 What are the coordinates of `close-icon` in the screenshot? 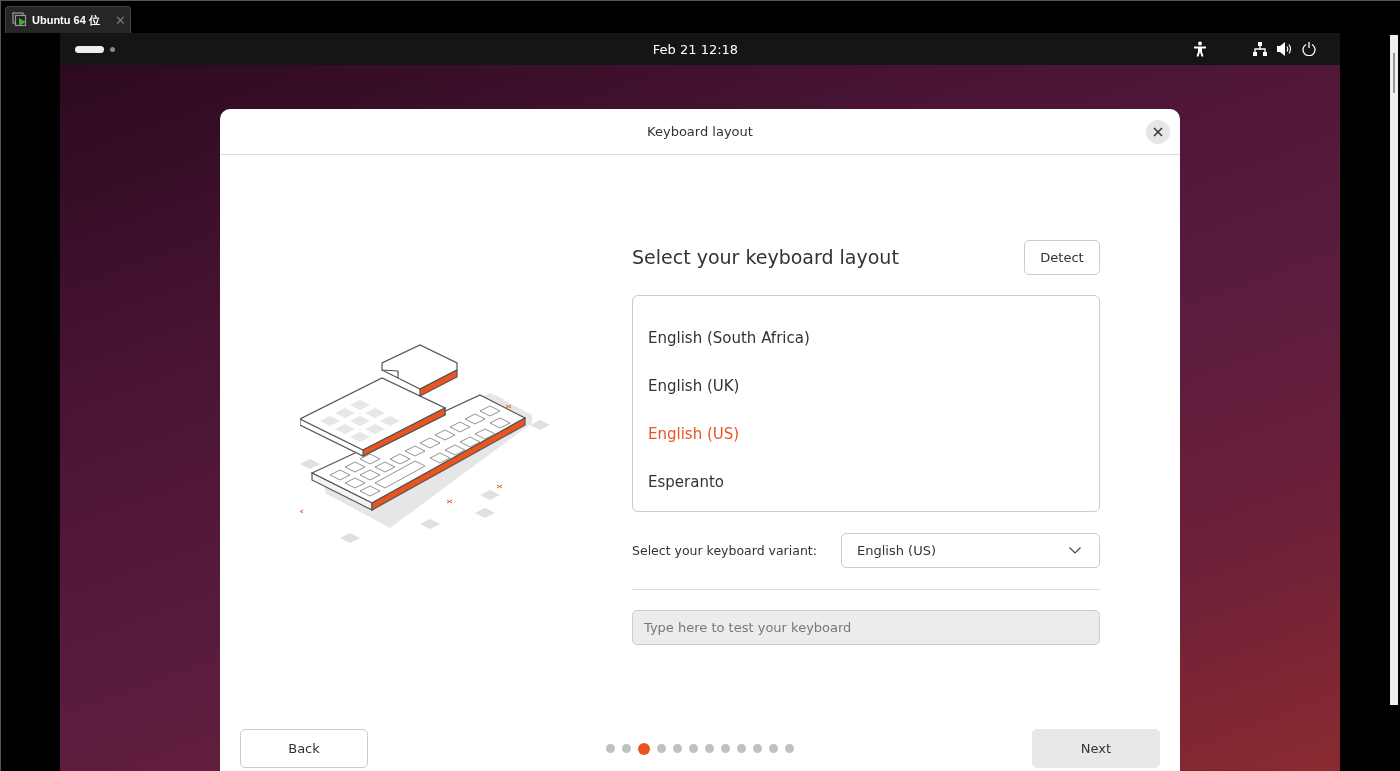 It's located at (1158, 132).